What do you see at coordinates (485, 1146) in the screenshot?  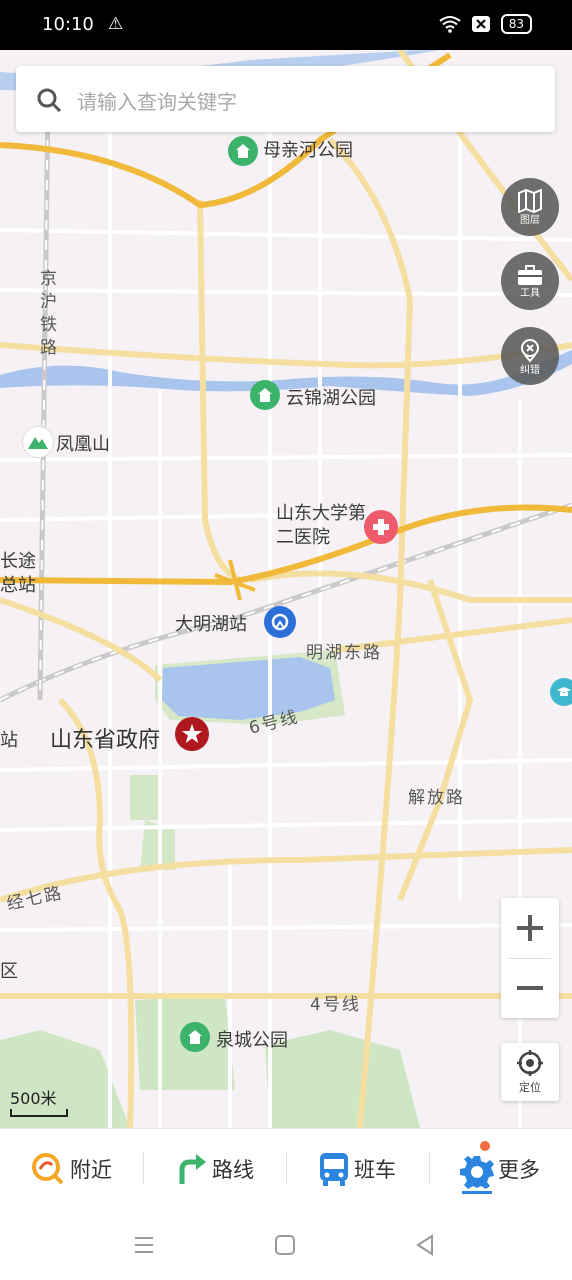 I see `notification-dot` at bounding box center [485, 1146].